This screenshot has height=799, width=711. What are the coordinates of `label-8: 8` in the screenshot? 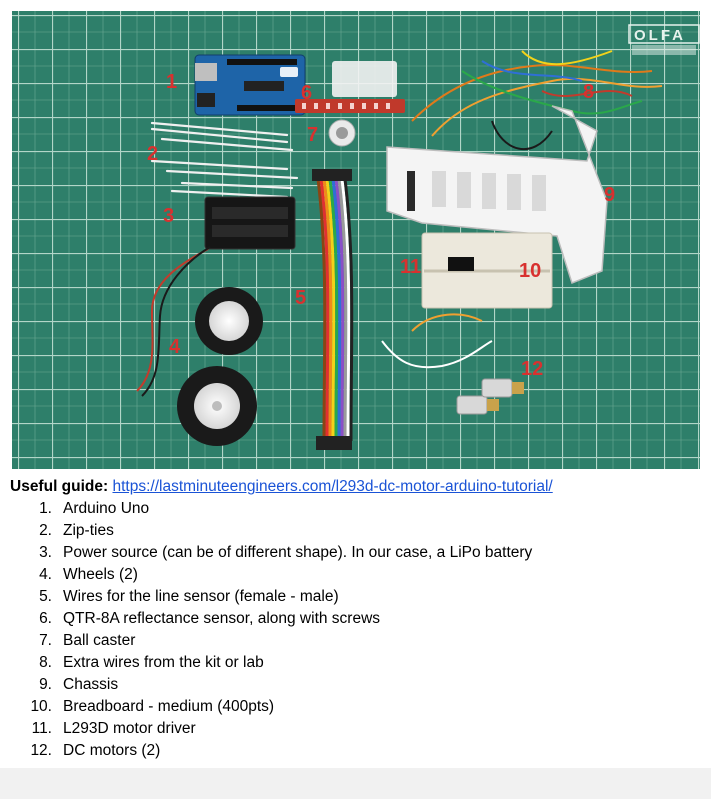 It's located at (588, 92).